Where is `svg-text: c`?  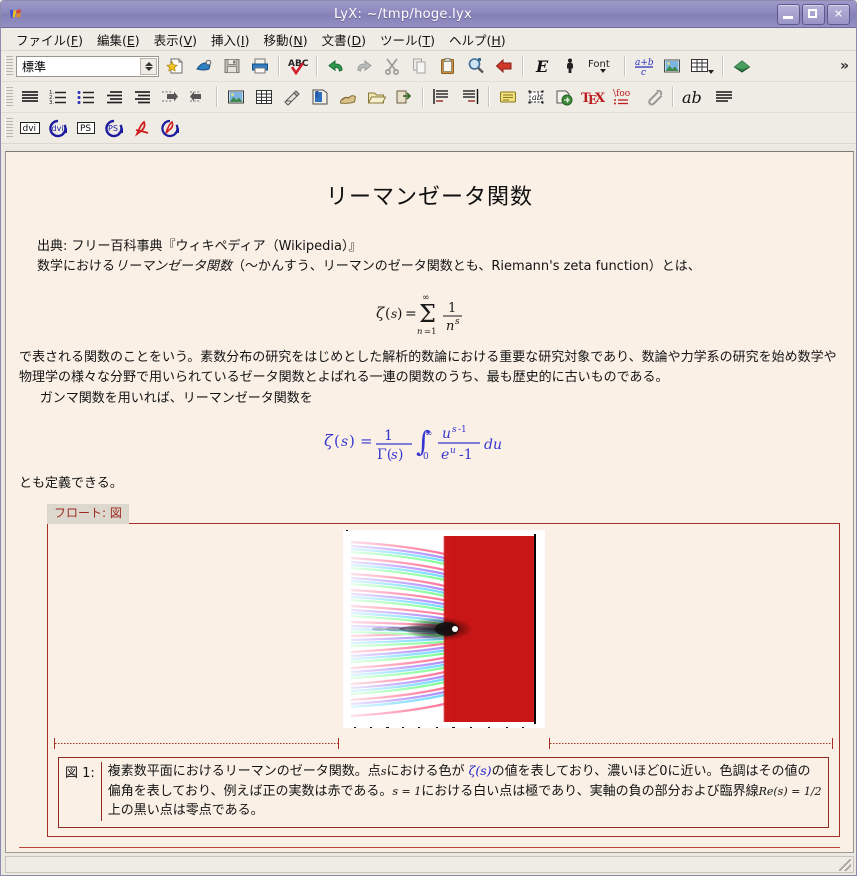 svg-text: c is located at coordinates (643, 72).